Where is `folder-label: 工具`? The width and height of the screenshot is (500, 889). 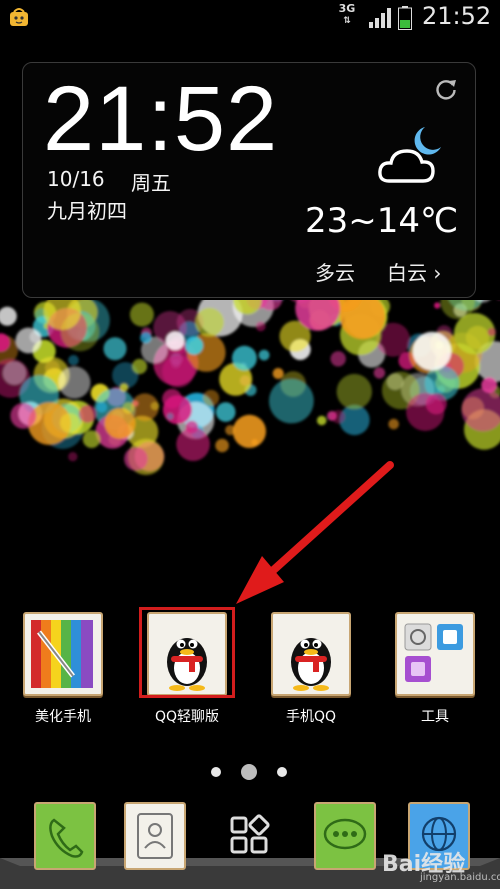
folder-label: 工具 is located at coordinates (435, 717).